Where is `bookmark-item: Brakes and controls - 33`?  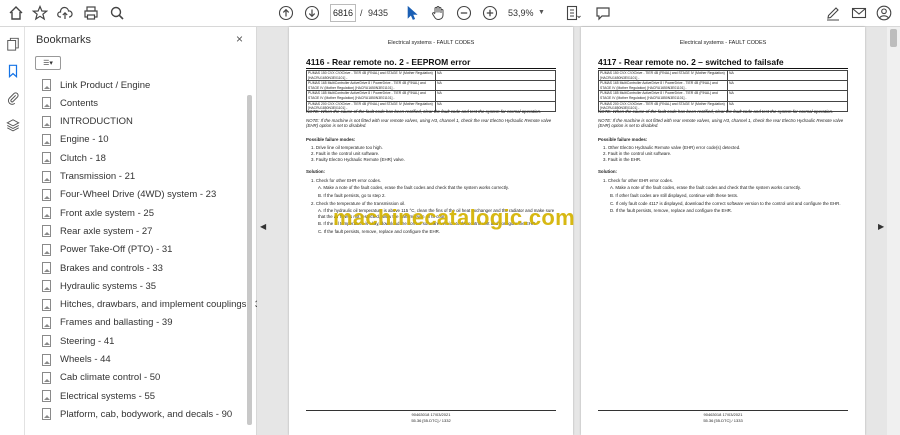 bookmark-item: Brakes and controls - 33 is located at coordinates (102, 268).